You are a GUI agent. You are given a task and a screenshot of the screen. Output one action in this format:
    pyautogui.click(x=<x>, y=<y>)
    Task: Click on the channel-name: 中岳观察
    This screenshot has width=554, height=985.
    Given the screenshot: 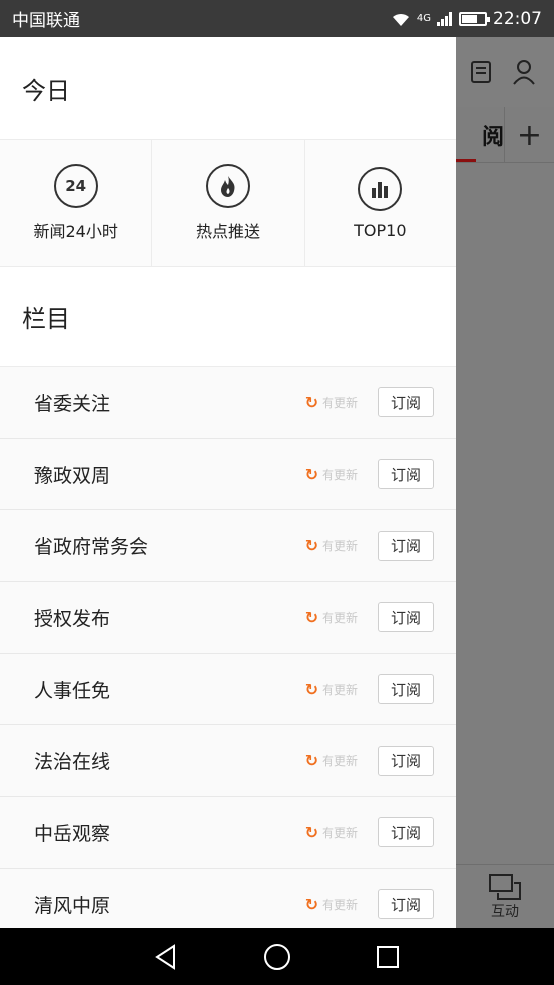 What is the action you would take?
    pyautogui.click(x=72, y=833)
    